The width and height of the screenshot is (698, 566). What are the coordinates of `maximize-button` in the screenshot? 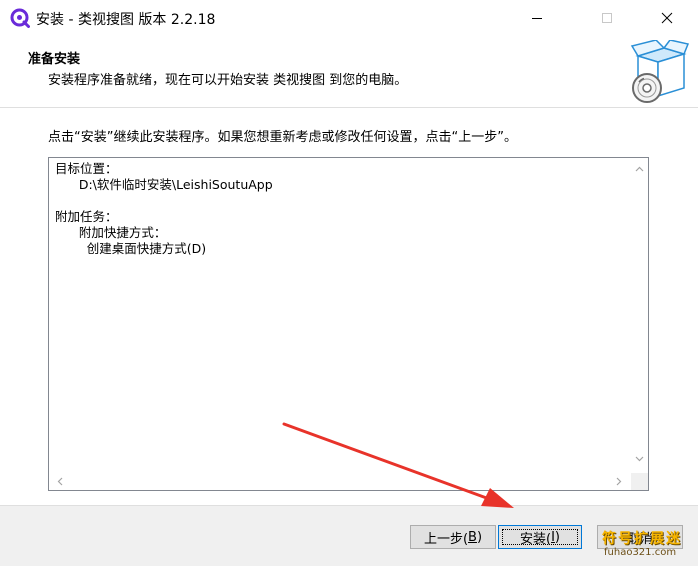 It's located at (607, 18).